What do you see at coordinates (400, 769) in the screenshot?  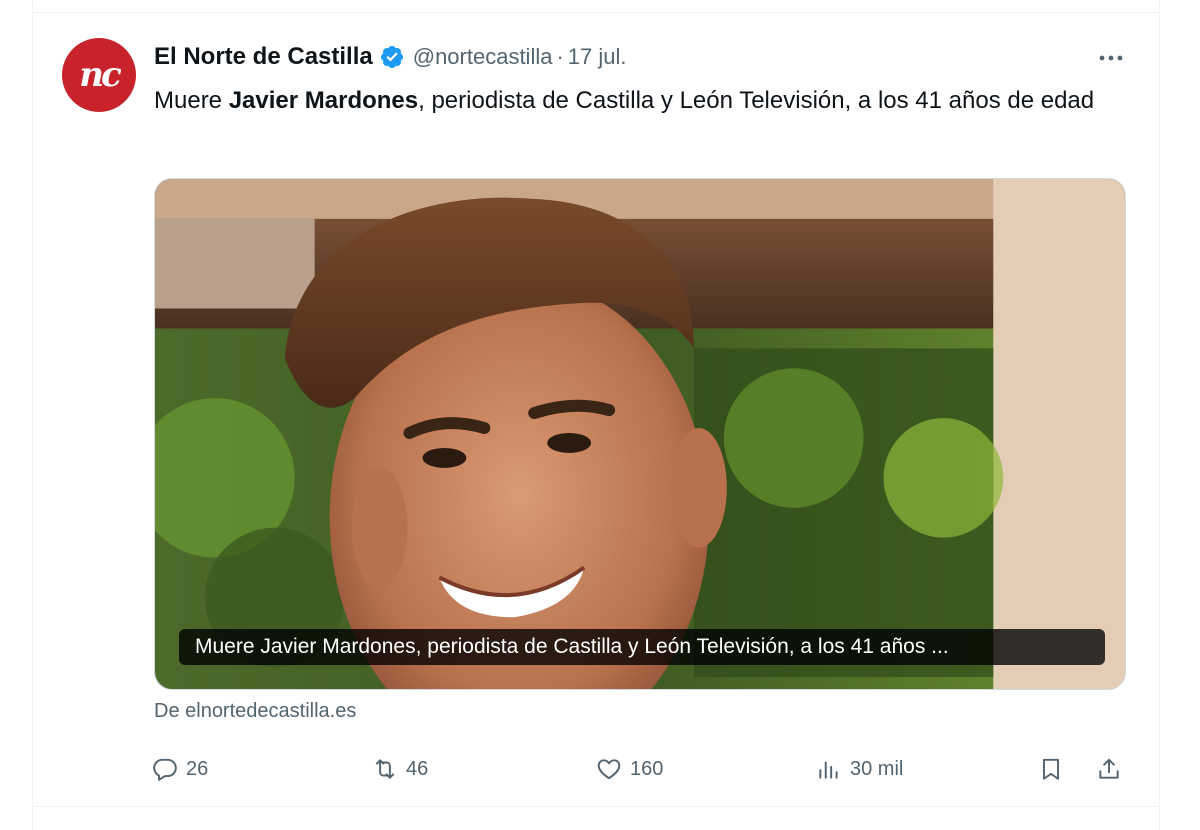 I see `retweet-button: 46` at bounding box center [400, 769].